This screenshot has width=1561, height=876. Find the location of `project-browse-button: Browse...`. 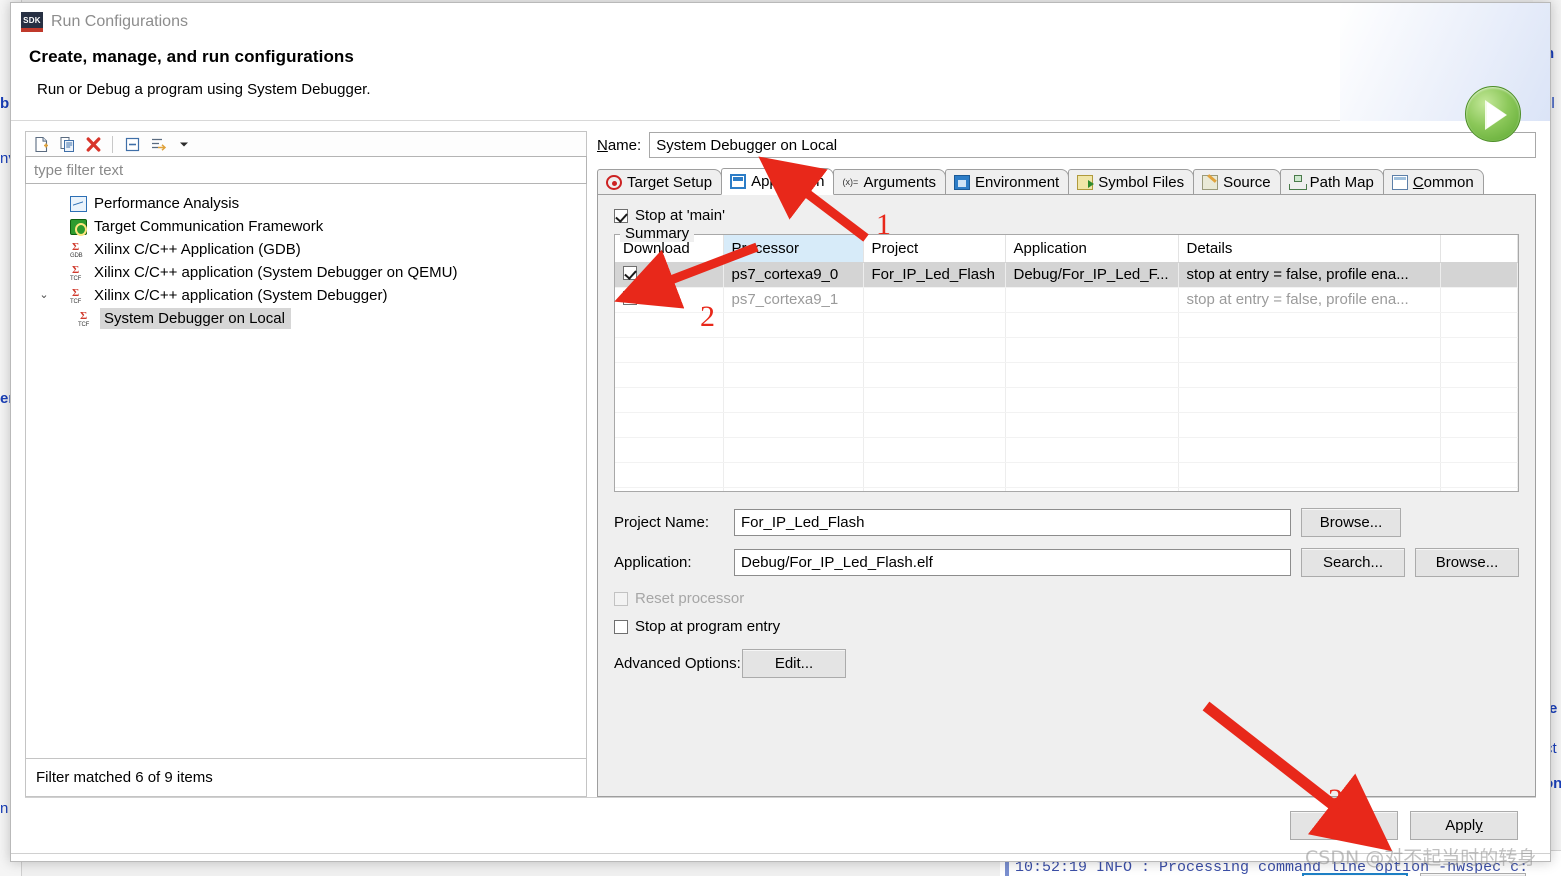

project-browse-button: Browse... is located at coordinates (1351, 522).